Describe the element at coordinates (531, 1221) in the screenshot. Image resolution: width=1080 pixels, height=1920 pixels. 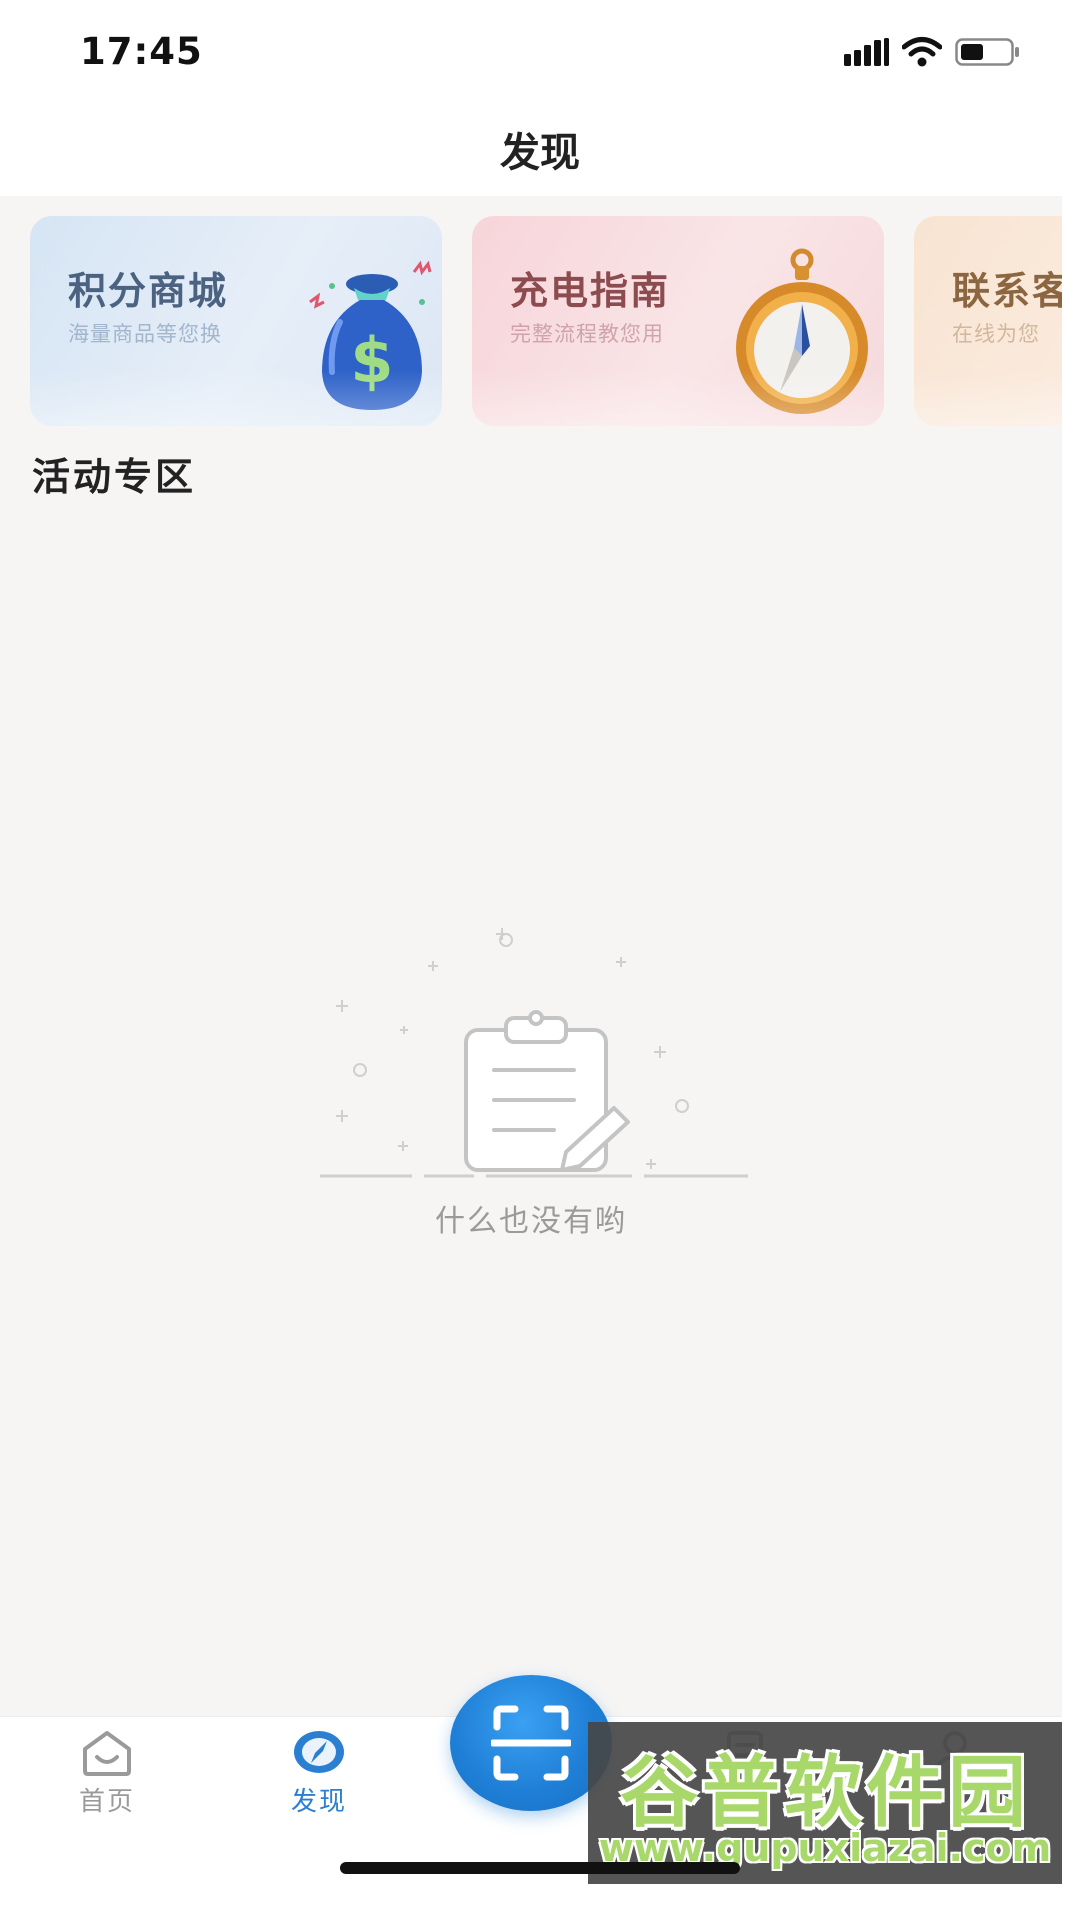
I see `empty-state-message: 什么也没有哟` at that location.